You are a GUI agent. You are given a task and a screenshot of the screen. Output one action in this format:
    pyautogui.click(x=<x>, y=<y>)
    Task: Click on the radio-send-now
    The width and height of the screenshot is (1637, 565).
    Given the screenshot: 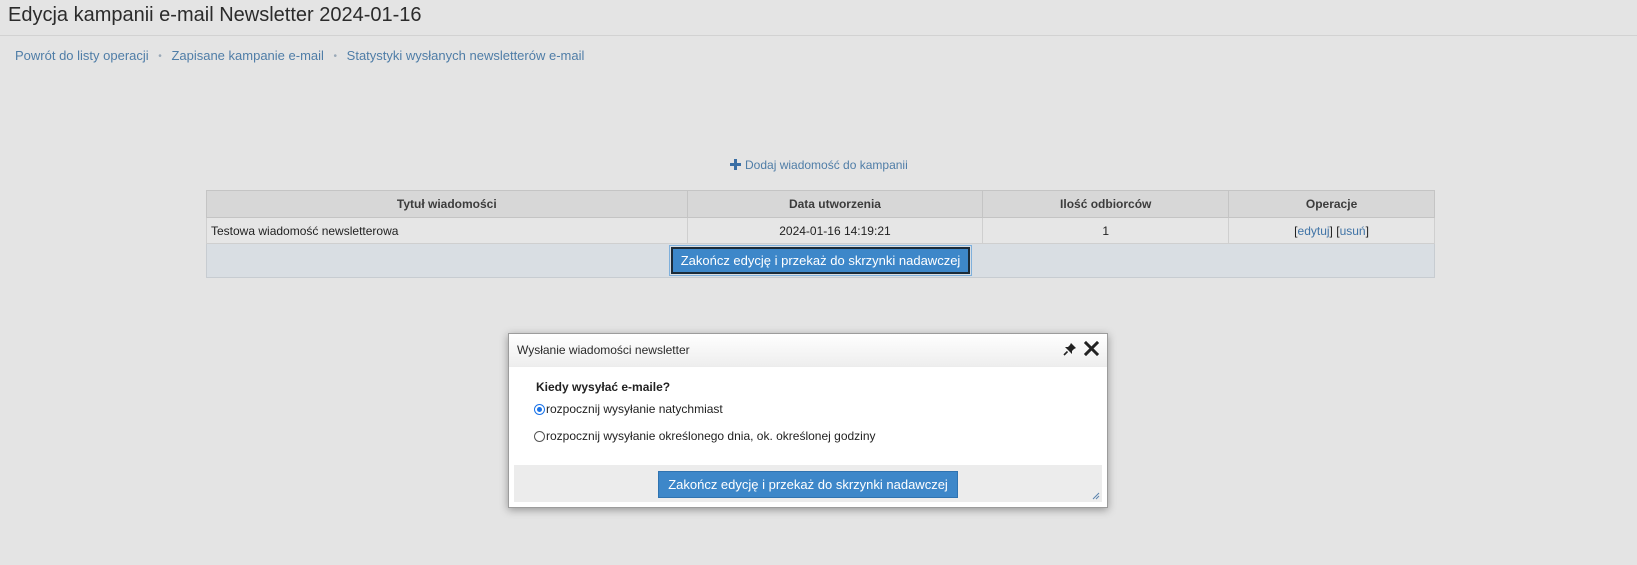 What is the action you would take?
    pyautogui.click(x=539, y=409)
    